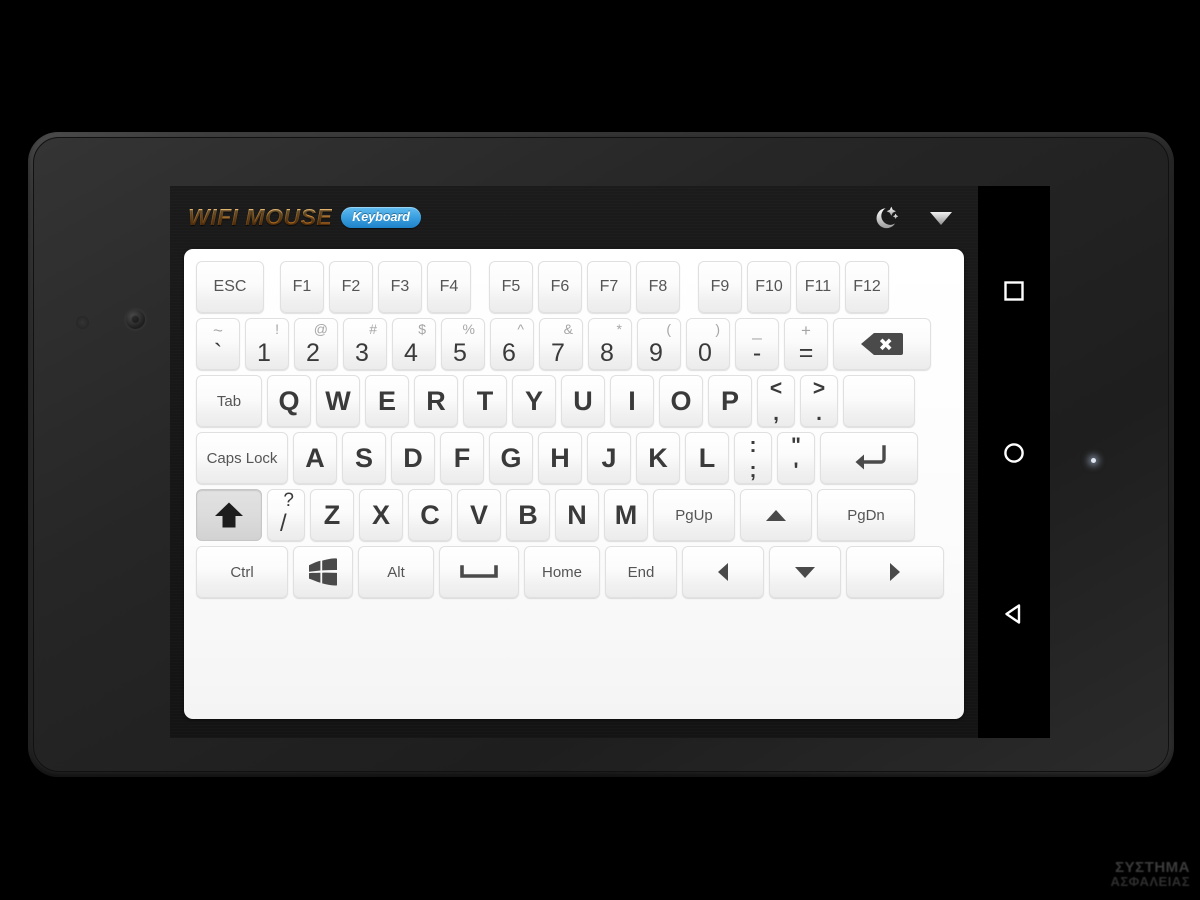  What do you see at coordinates (776, 401) in the screenshot?
I see `key-bracket-left: <,` at bounding box center [776, 401].